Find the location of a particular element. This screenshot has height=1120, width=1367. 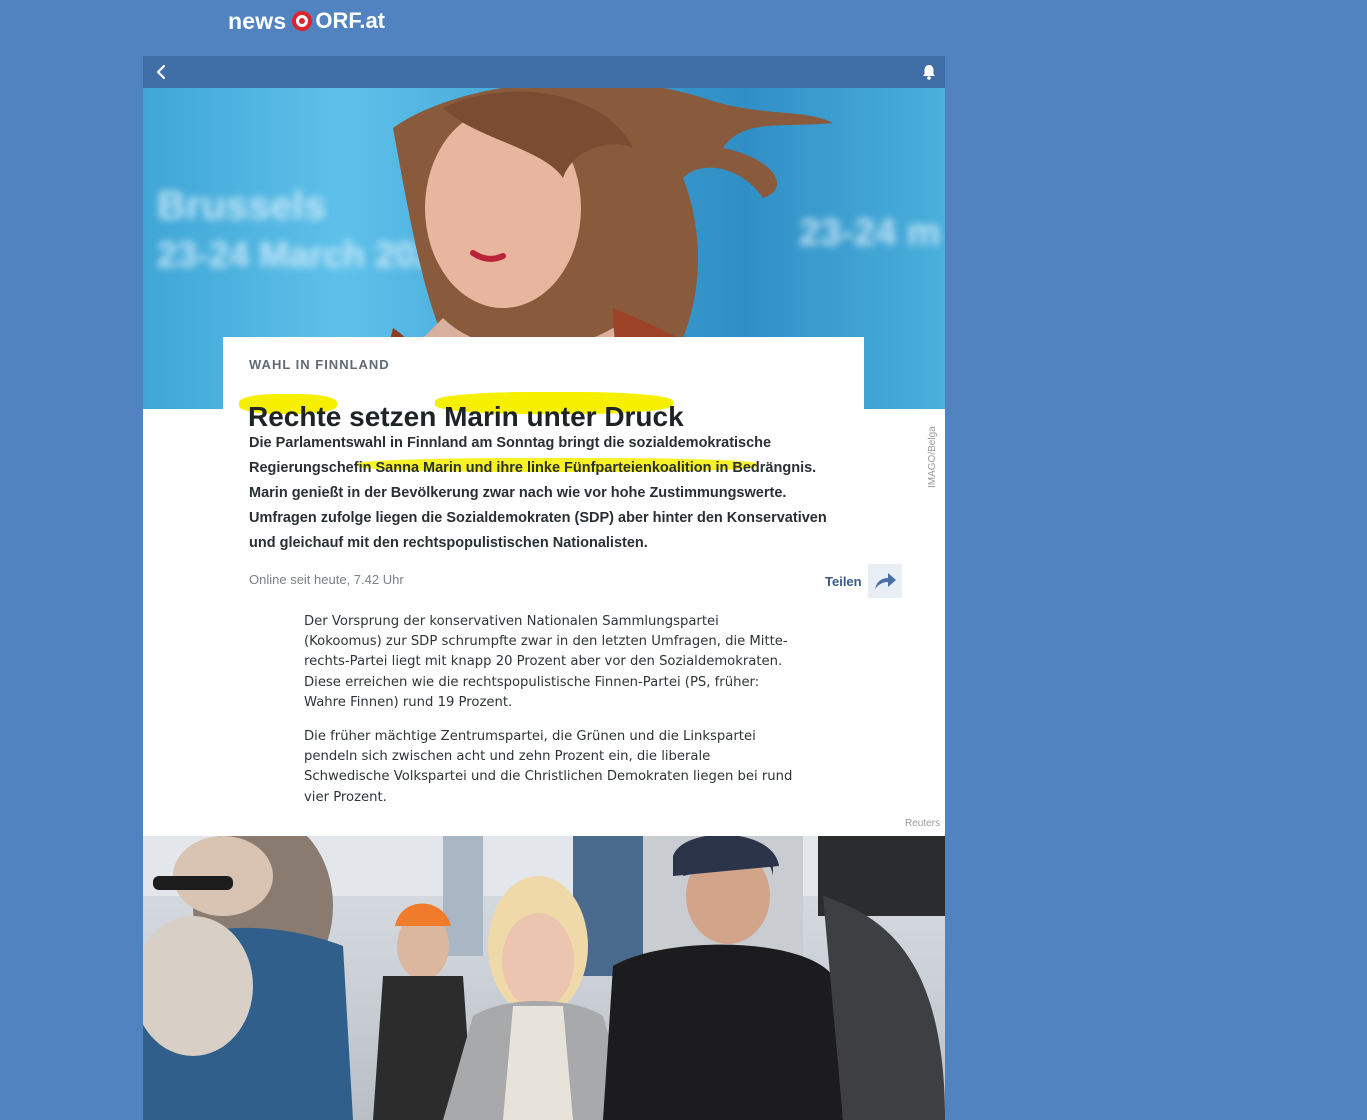

crowd-photo is located at coordinates (544, 978).